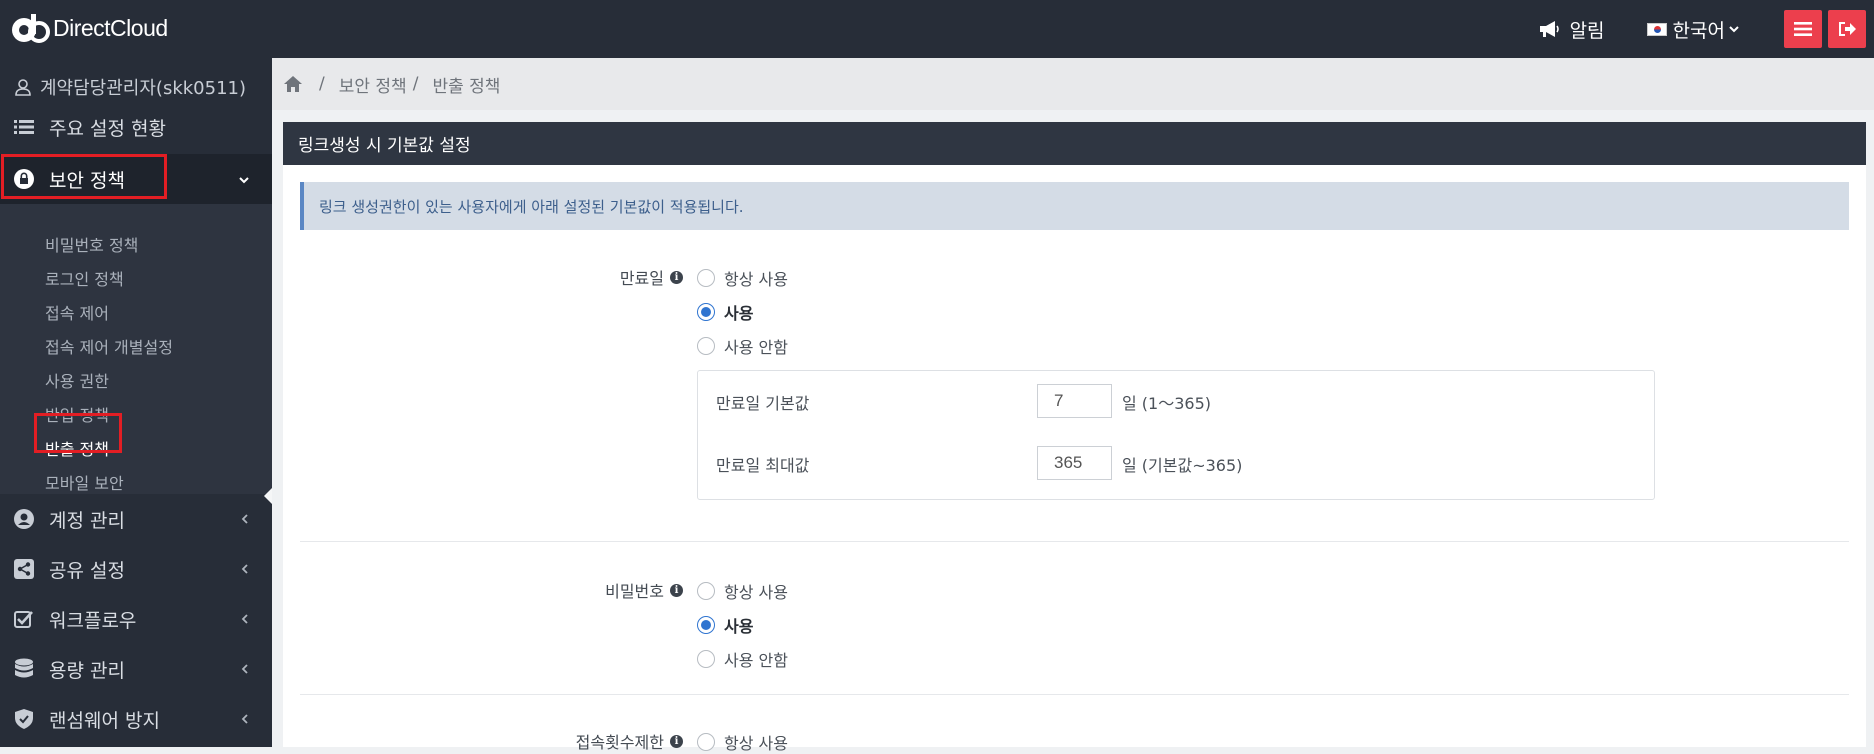 The height and width of the screenshot is (754, 1874). I want to click on sidebar-item-ransomware-protection: 랜섬웨어 방지, so click(136, 719).